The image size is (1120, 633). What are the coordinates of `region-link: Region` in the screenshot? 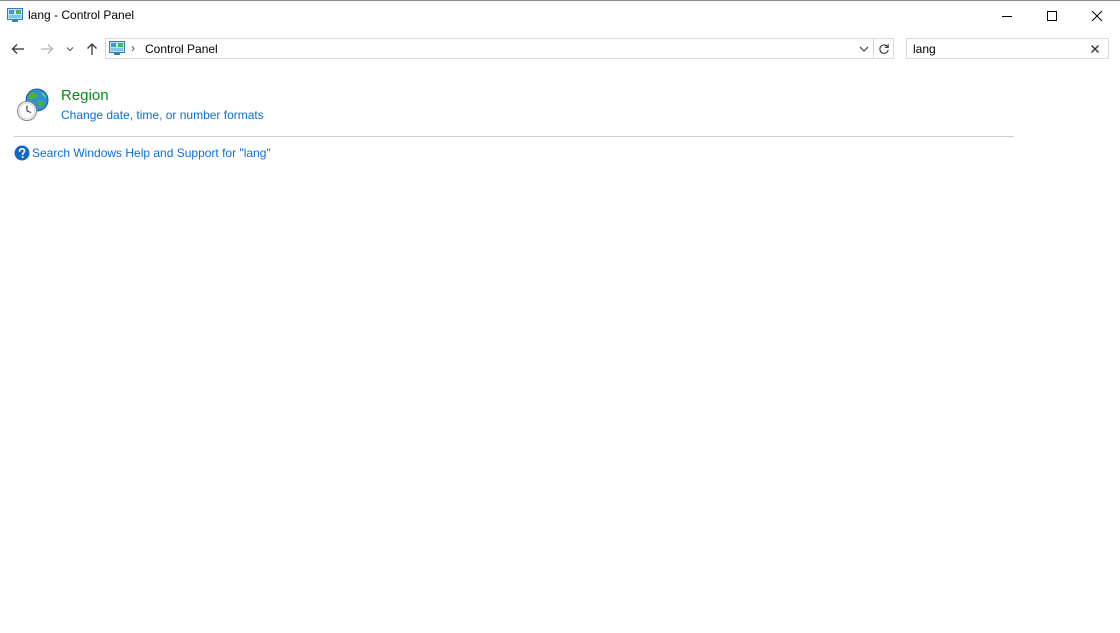 It's located at (85, 95).